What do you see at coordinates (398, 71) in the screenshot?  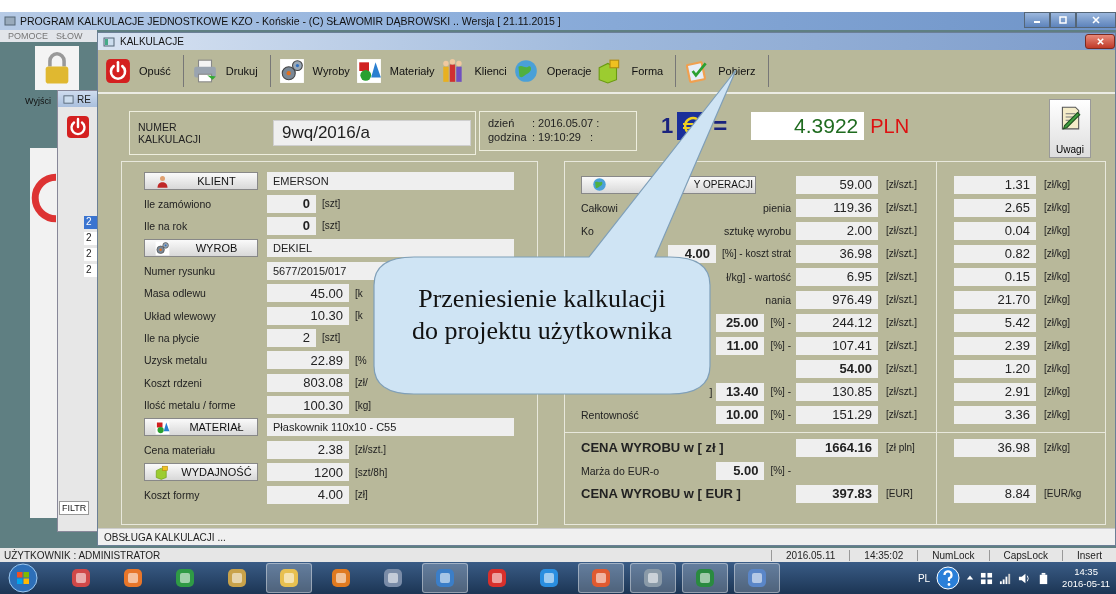 I see `toolbar-button: Materiały` at bounding box center [398, 71].